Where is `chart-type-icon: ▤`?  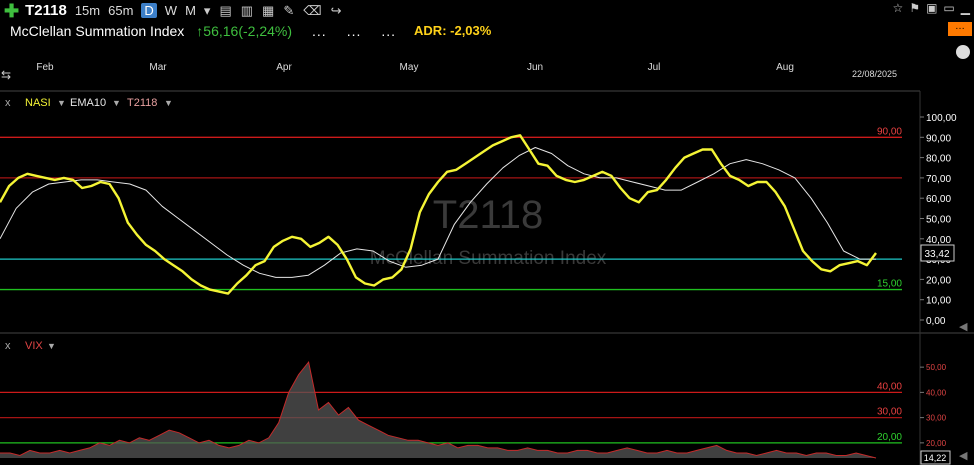 chart-type-icon: ▤ is located at coordinates (225, 11).